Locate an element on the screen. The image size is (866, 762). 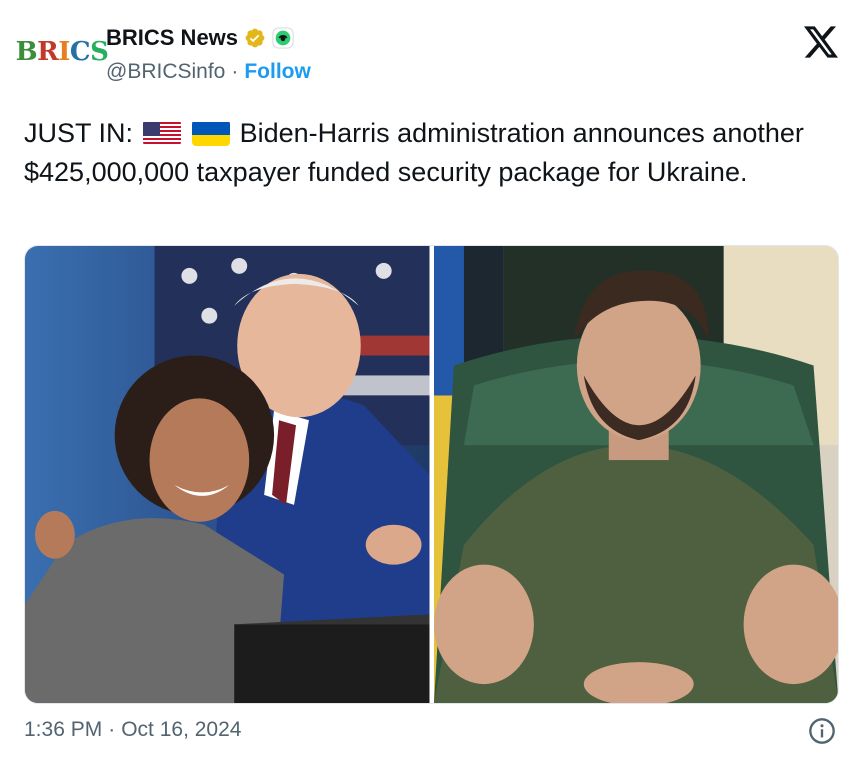
author-name-row: BRICS News is located at coordinates (200, 38).